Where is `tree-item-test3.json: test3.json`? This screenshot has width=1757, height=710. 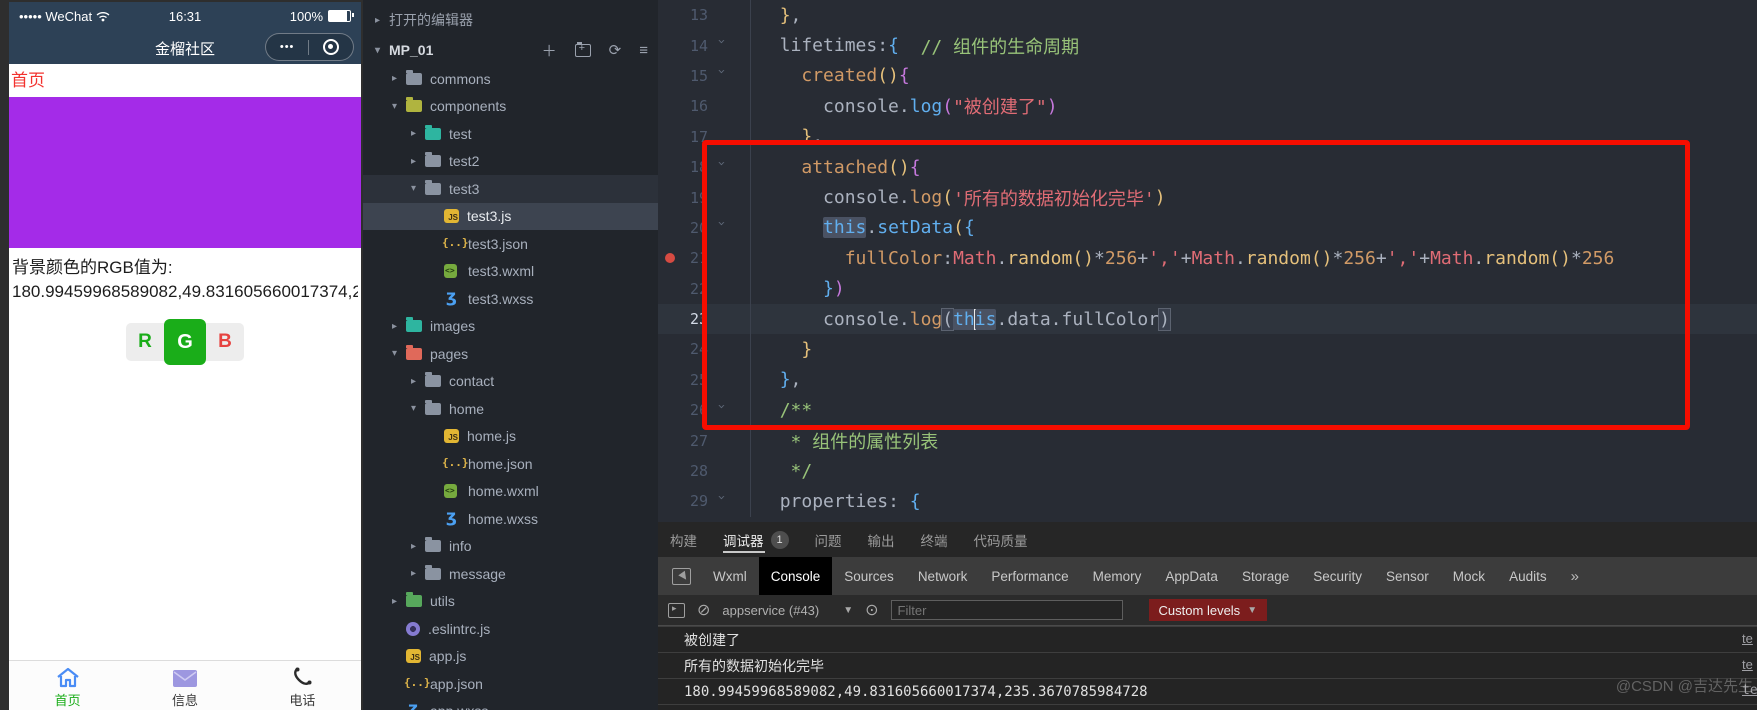
tree-item-test3.json: test3.json is located at coordinates (510, 244).